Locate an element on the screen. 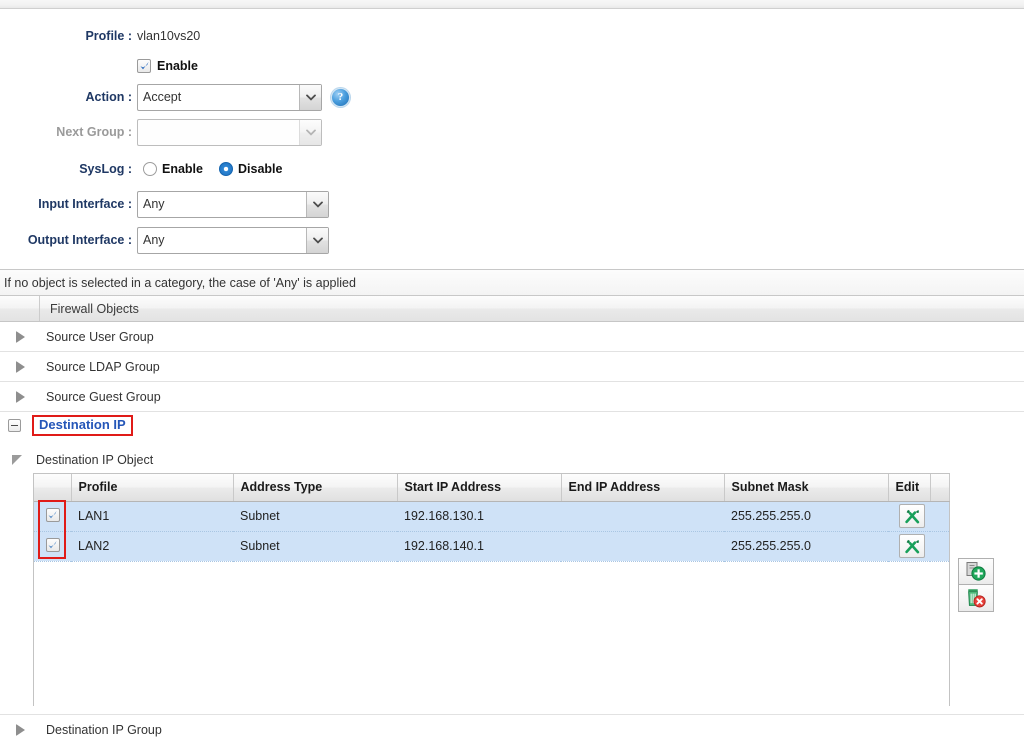 This screenshot has height=745, width=1024. syslog-enable-radio is located at coordinates (150, 169).